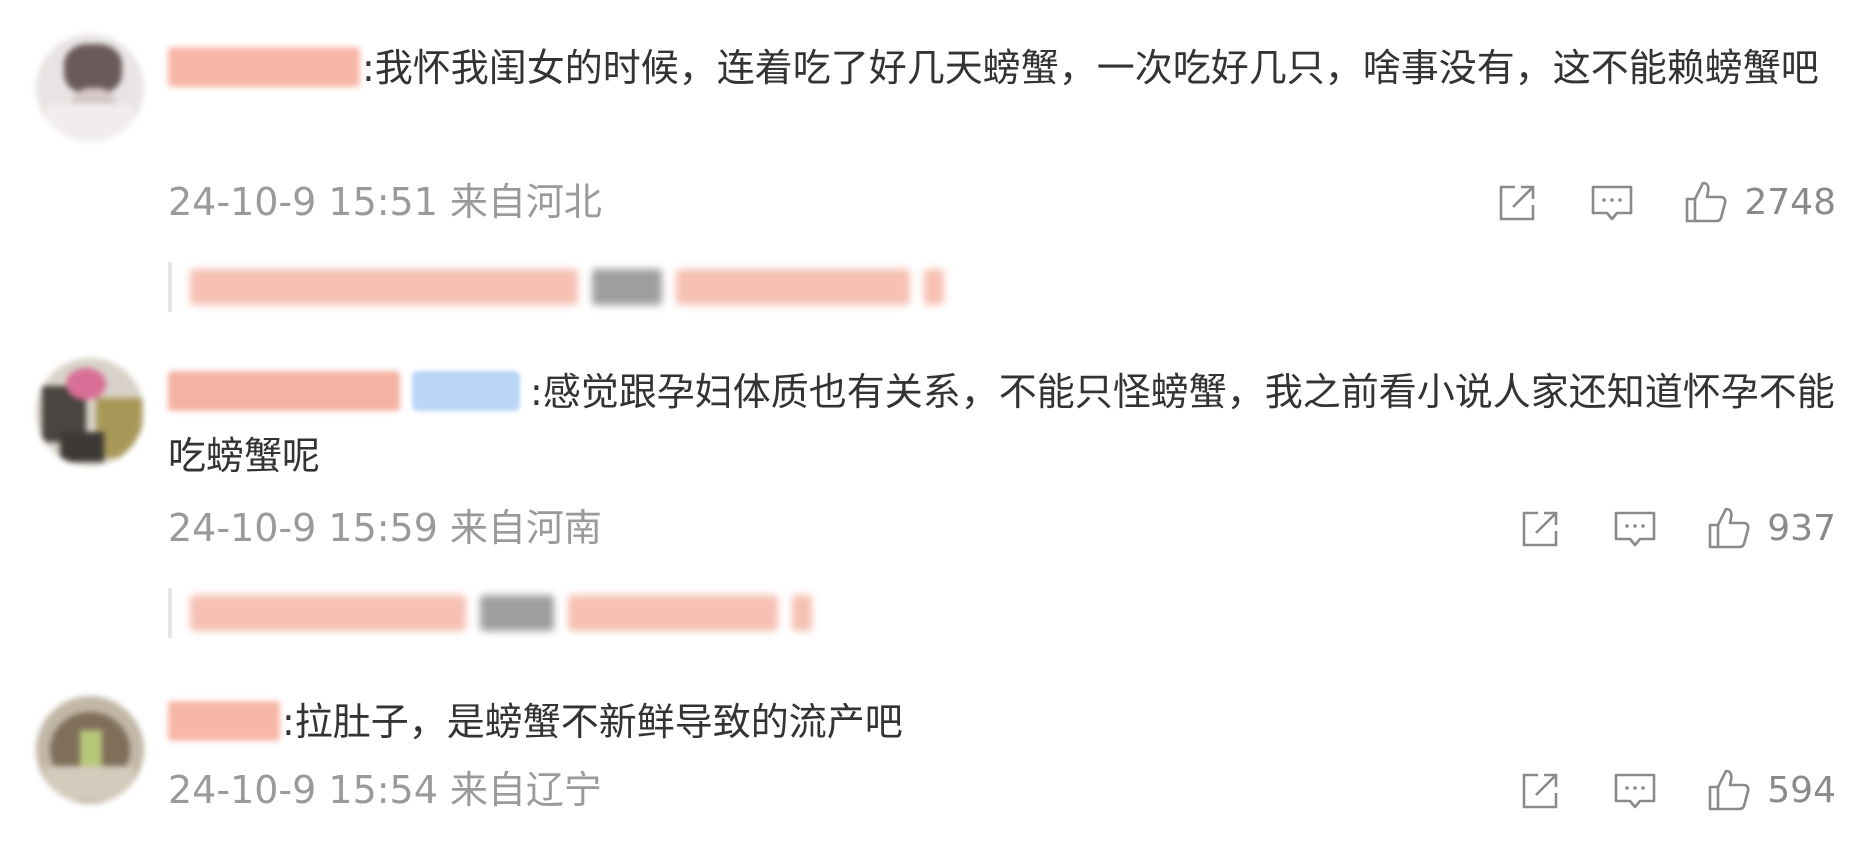 Image resolution: width=1866 pixels, height=844 pixels. I want to click on like-count: 937, so click(1801, 528).